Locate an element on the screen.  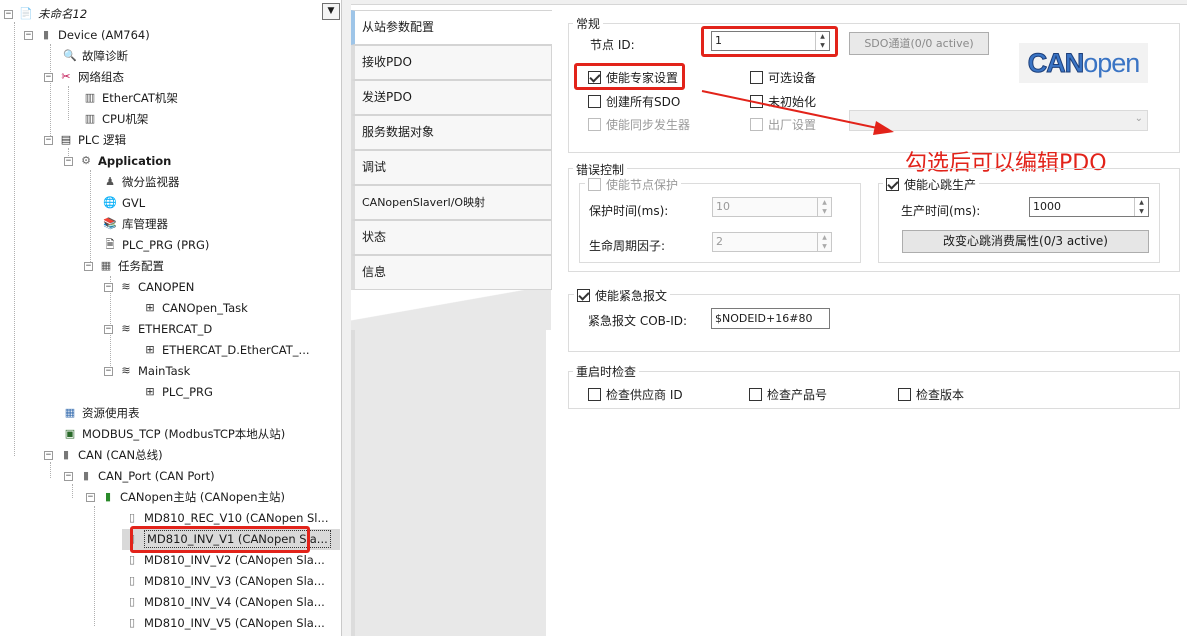
tree-diag: 🔍 故障诊断 is located at coordinates (95, 56).